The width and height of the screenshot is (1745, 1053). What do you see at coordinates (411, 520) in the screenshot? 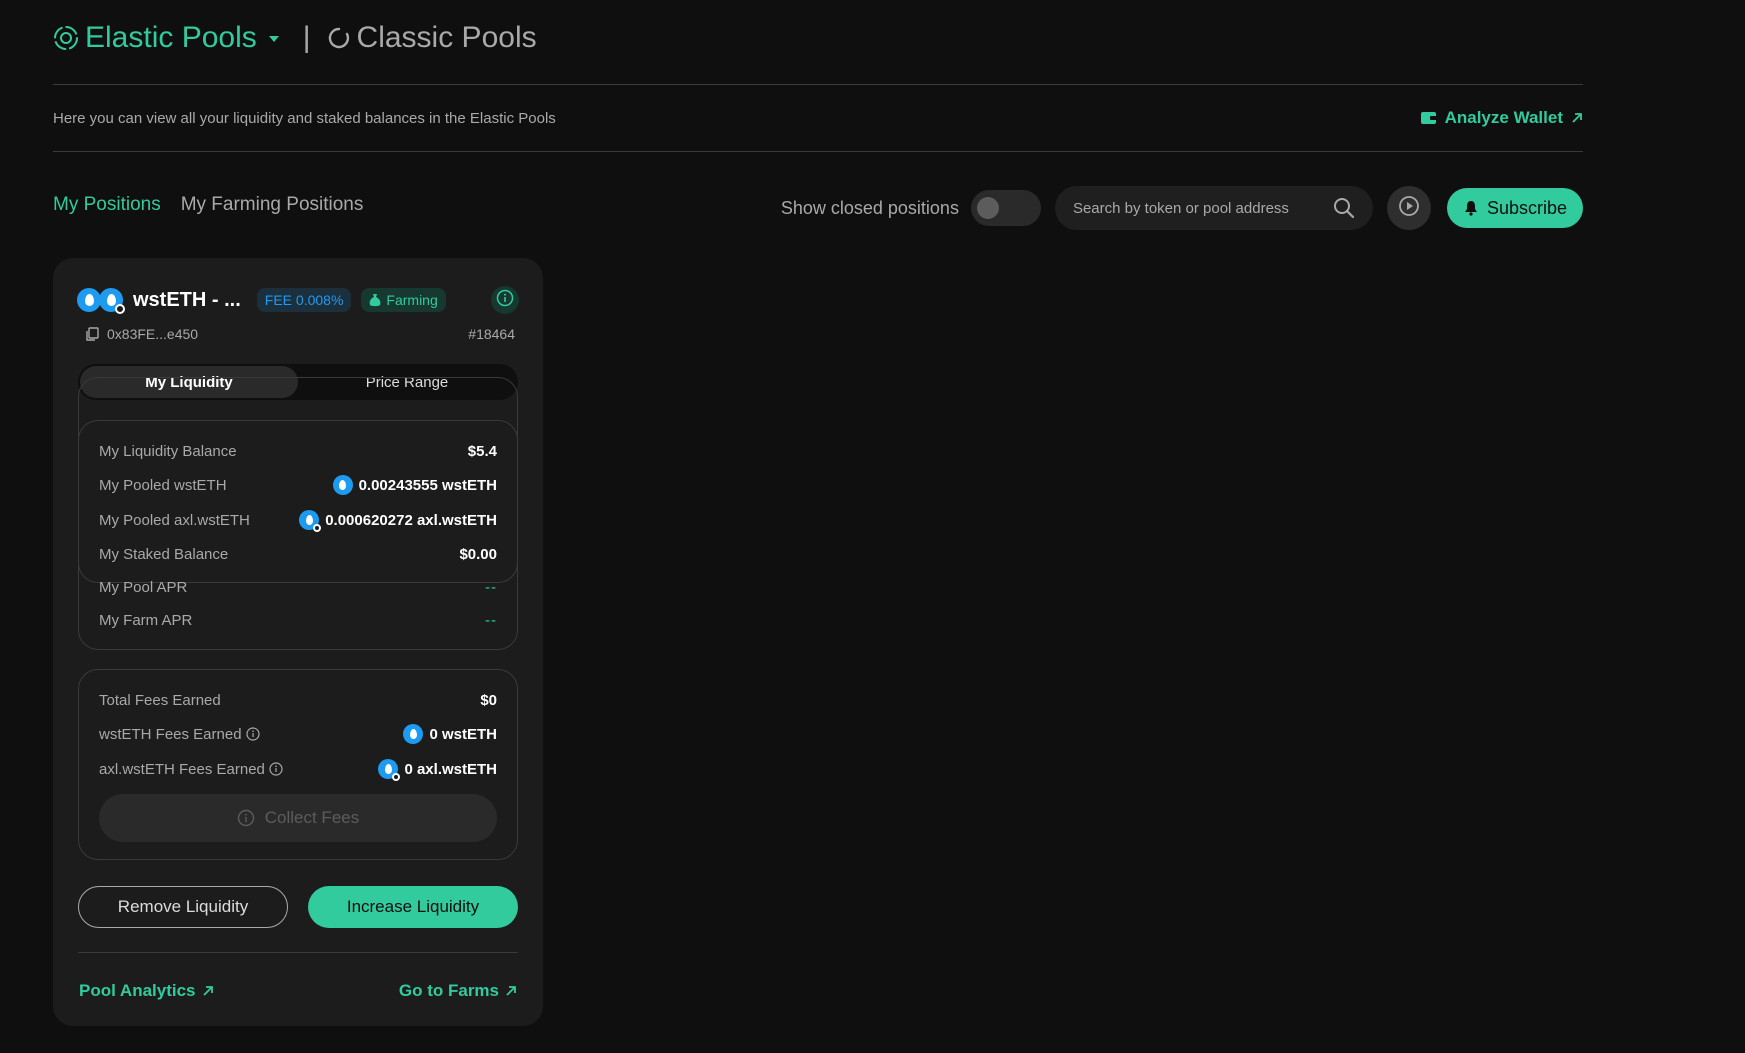
I see `pooled-axl-wsteth-value: 0.000620272 axl.wstETH` at bounding box center [411, 520].